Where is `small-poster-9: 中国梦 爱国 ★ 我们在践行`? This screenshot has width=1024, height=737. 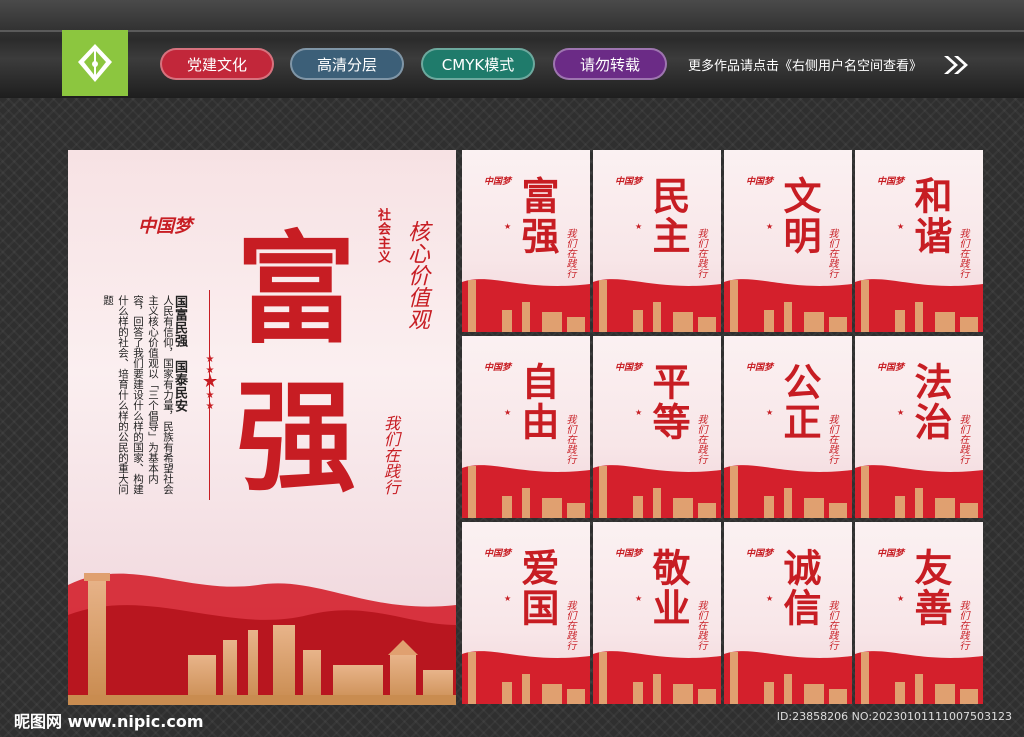
small-poster-9: 中国梦 爱国 ★ 我们在践行 is located at coordinates (526, 613).